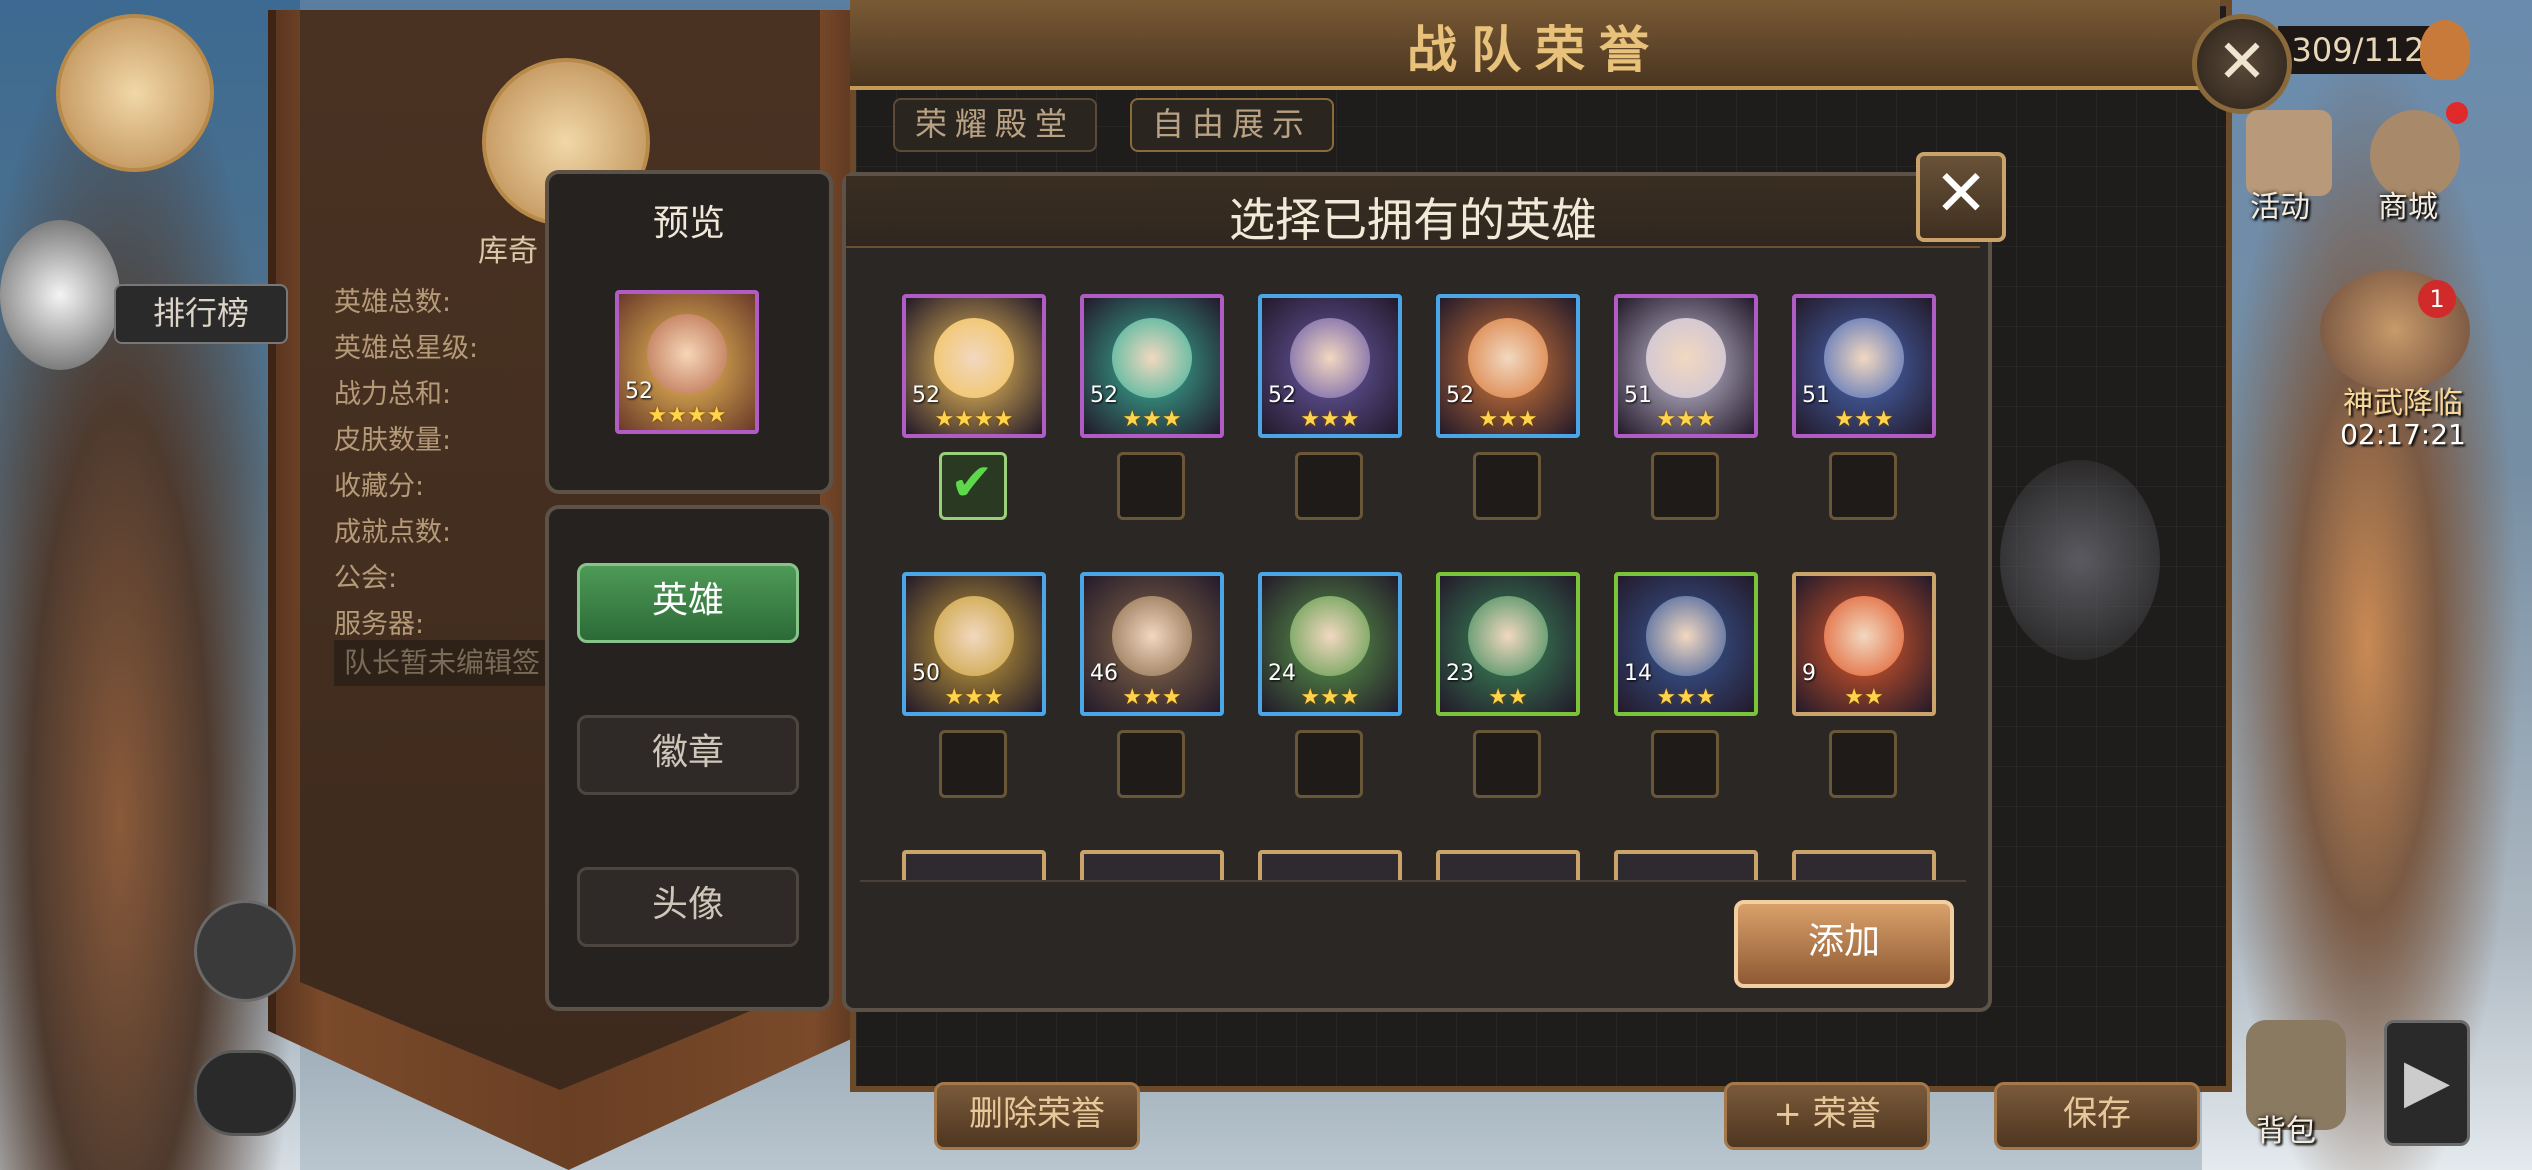 Image resolution: width=2532 pixels, height=1170 pixels. What do you see at coordinates (1413, 212) in the screenshot?
I see `dialog-header: 选择已拥有的英雄` at bounding box center [1413, 212].